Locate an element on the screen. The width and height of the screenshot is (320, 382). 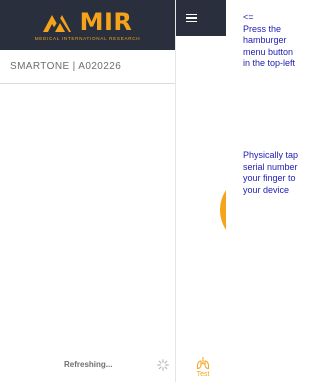
hamburger-menu-icon is located at coordinates (191, 18).